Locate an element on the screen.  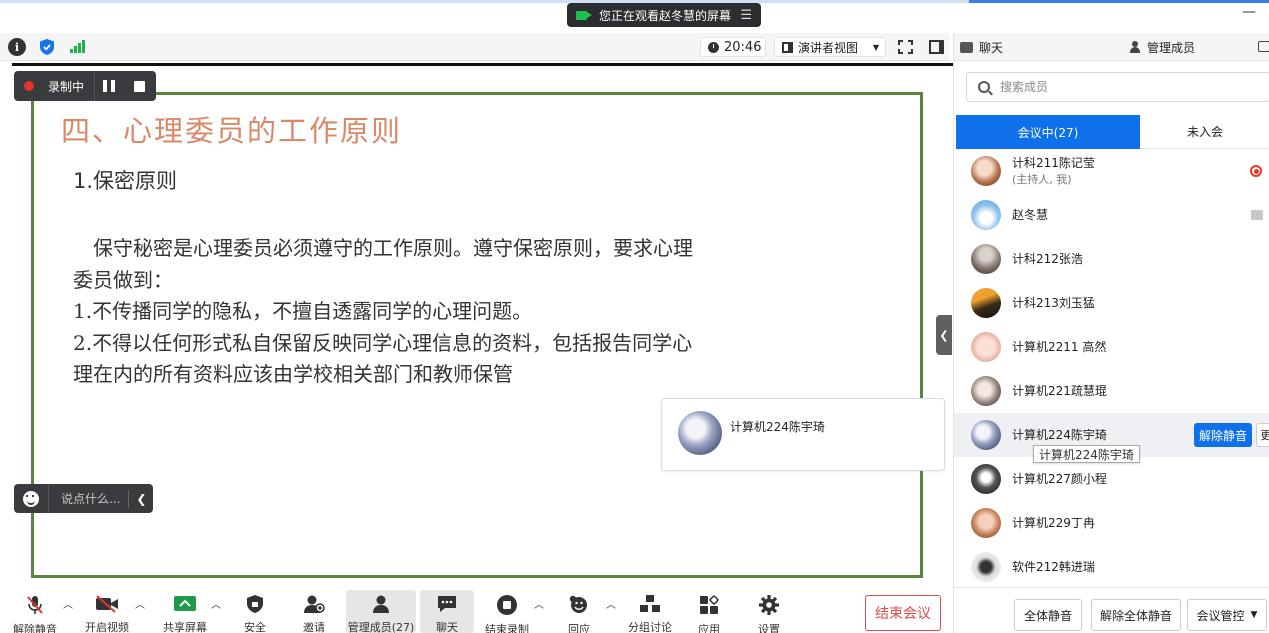
screen-share-icon is located at coordinates (1257, 215).